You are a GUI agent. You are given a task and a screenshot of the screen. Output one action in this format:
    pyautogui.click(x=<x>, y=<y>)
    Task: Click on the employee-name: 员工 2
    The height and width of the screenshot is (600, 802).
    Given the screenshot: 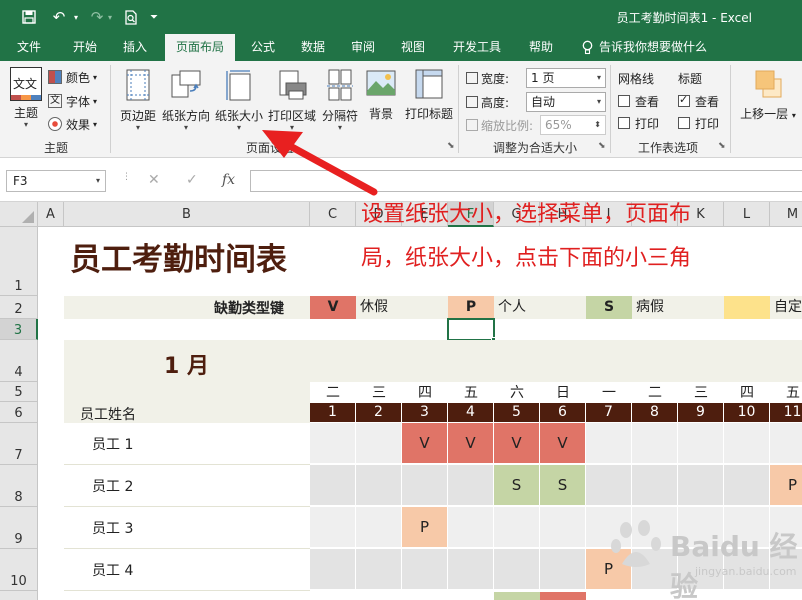 What is the action you would take?
    pyautogui.click(x=112, y=486)
    